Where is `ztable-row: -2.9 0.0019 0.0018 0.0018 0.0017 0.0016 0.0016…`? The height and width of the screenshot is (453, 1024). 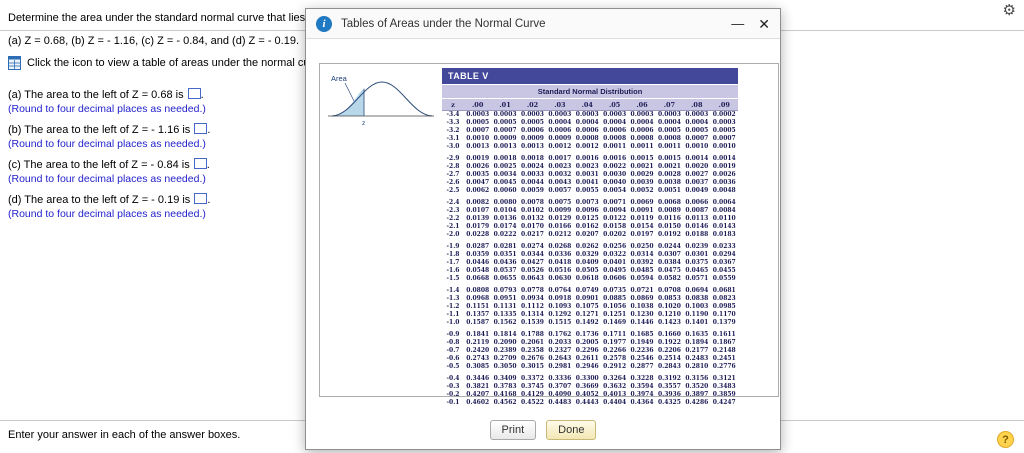
ztable-row: -2.9 0.0019 0.0018 0.0018 0.0017 0.0016 0.0016… is located at coordinates (591, 158).